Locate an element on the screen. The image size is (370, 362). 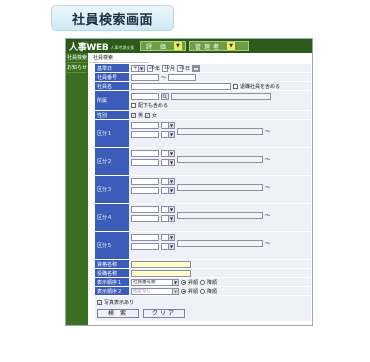
row-kubun-3: 区分３ ▼ ▼ 〜 is located at coordinates (203, 190).